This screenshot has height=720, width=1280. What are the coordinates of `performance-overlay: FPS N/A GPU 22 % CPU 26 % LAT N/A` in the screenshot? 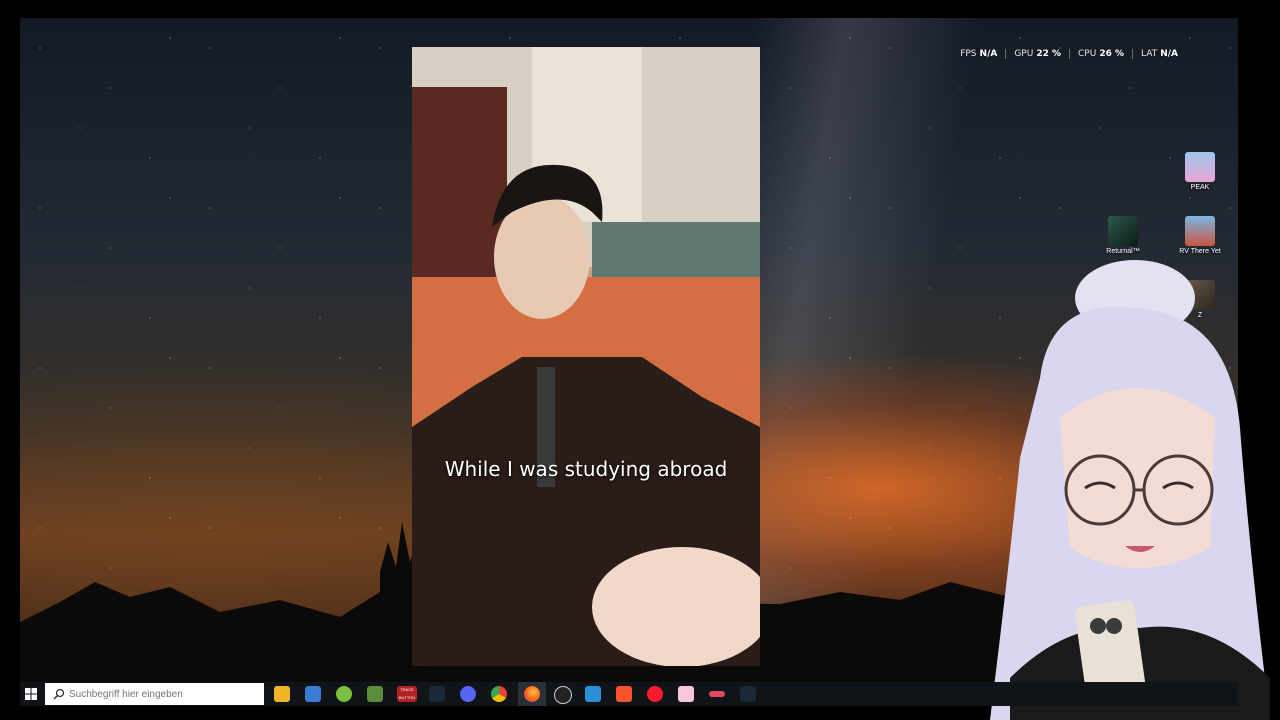 It's located at (1069, 54).